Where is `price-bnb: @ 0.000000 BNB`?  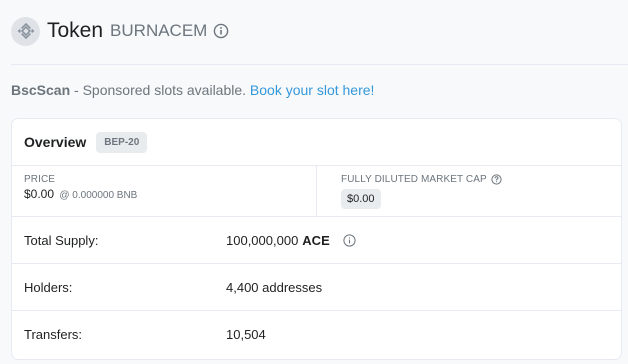
price-bnb: @ 0.000000 BNB is located at coordinates (98, 195).